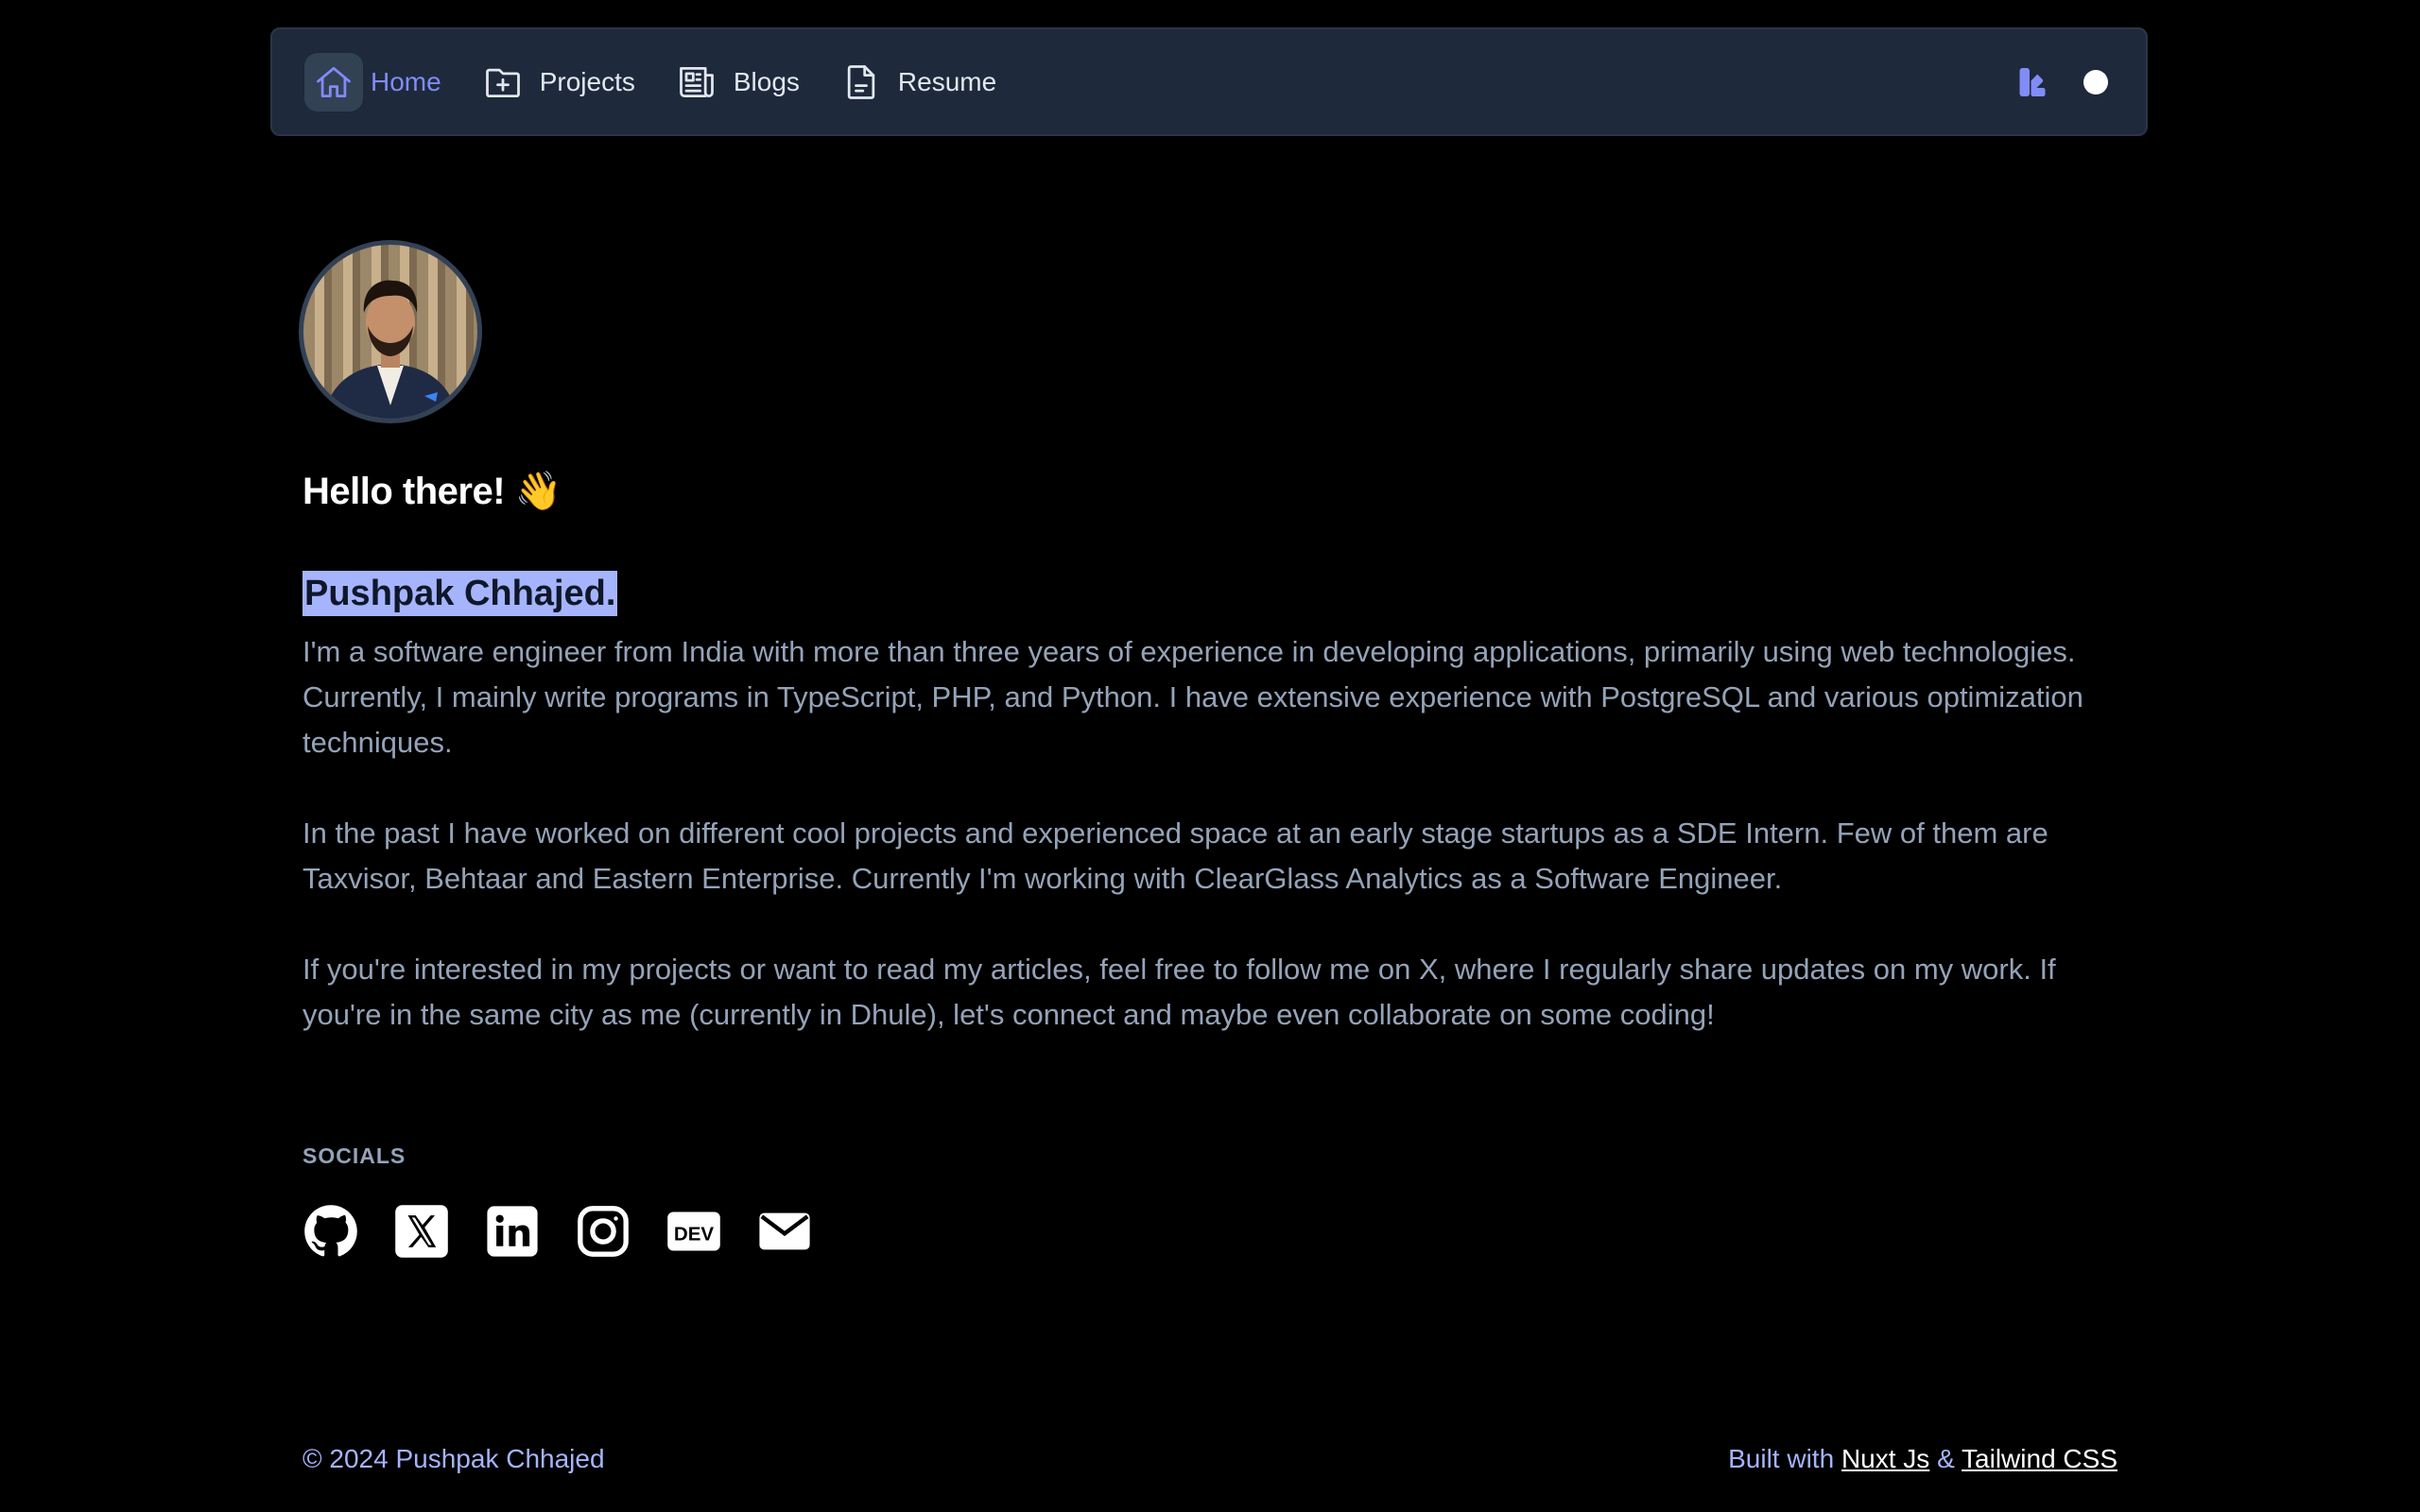  What do you see at coordinates (334, 82) in the screenshot?
I see `home-icon` at bounding box center [334, 82].